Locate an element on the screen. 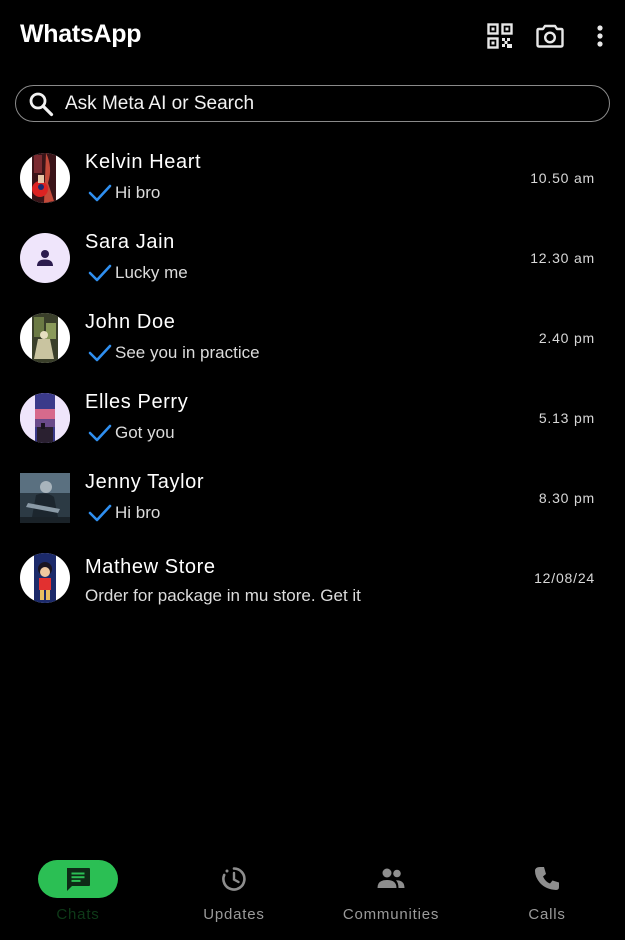 This screenshot has width=625, height=940. chat-message: Got you is located at coordinates (145, 432).